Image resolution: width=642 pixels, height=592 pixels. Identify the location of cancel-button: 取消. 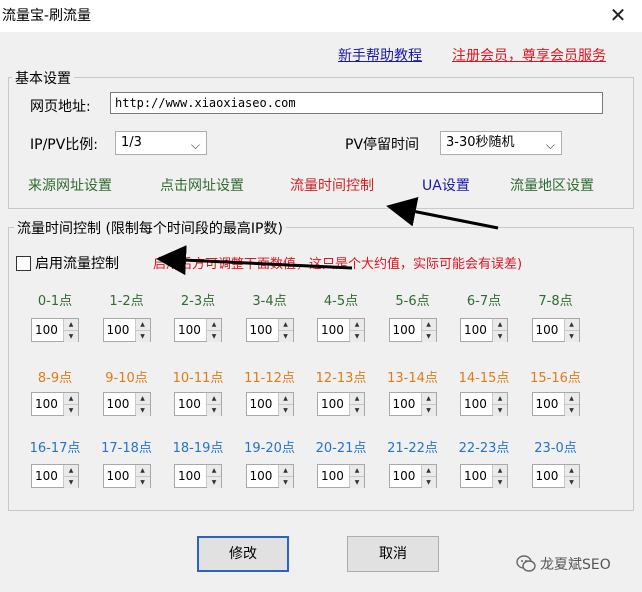
(393, 554).